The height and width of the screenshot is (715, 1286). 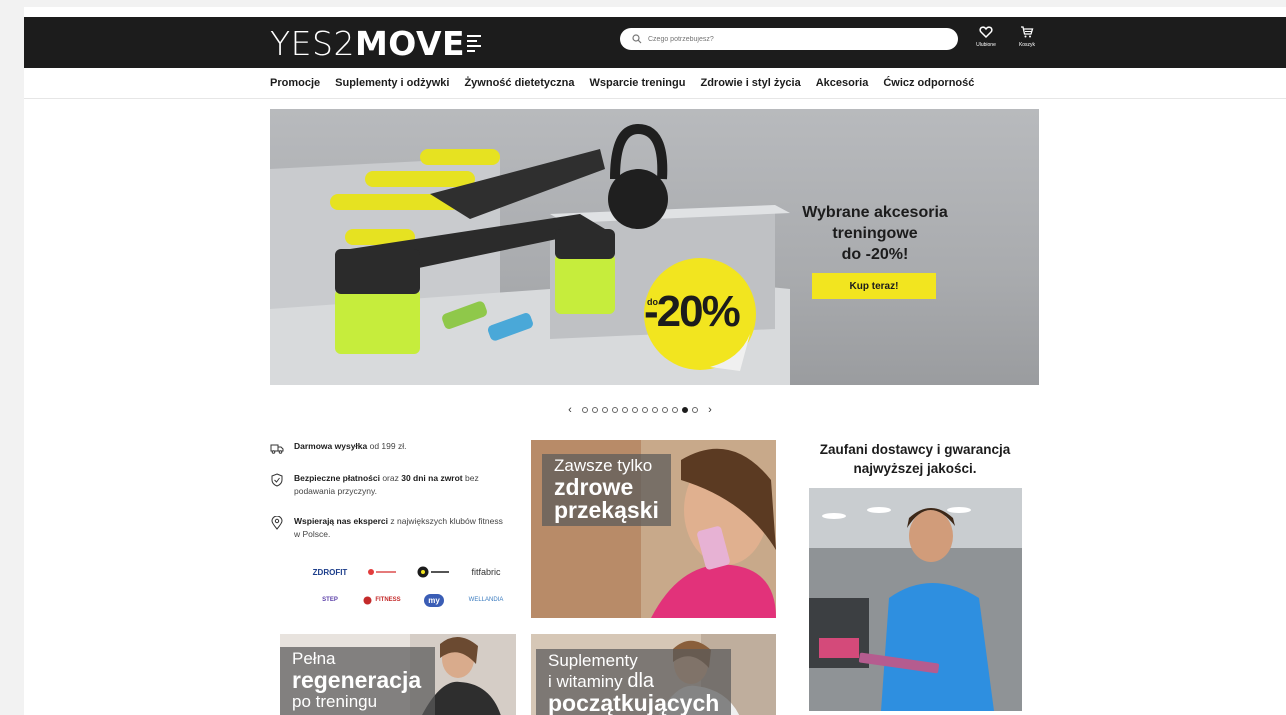 What do you see at coordinates (277, 449) in the screenshot?
I see `truck-icon` at bounding box center [277, 449].